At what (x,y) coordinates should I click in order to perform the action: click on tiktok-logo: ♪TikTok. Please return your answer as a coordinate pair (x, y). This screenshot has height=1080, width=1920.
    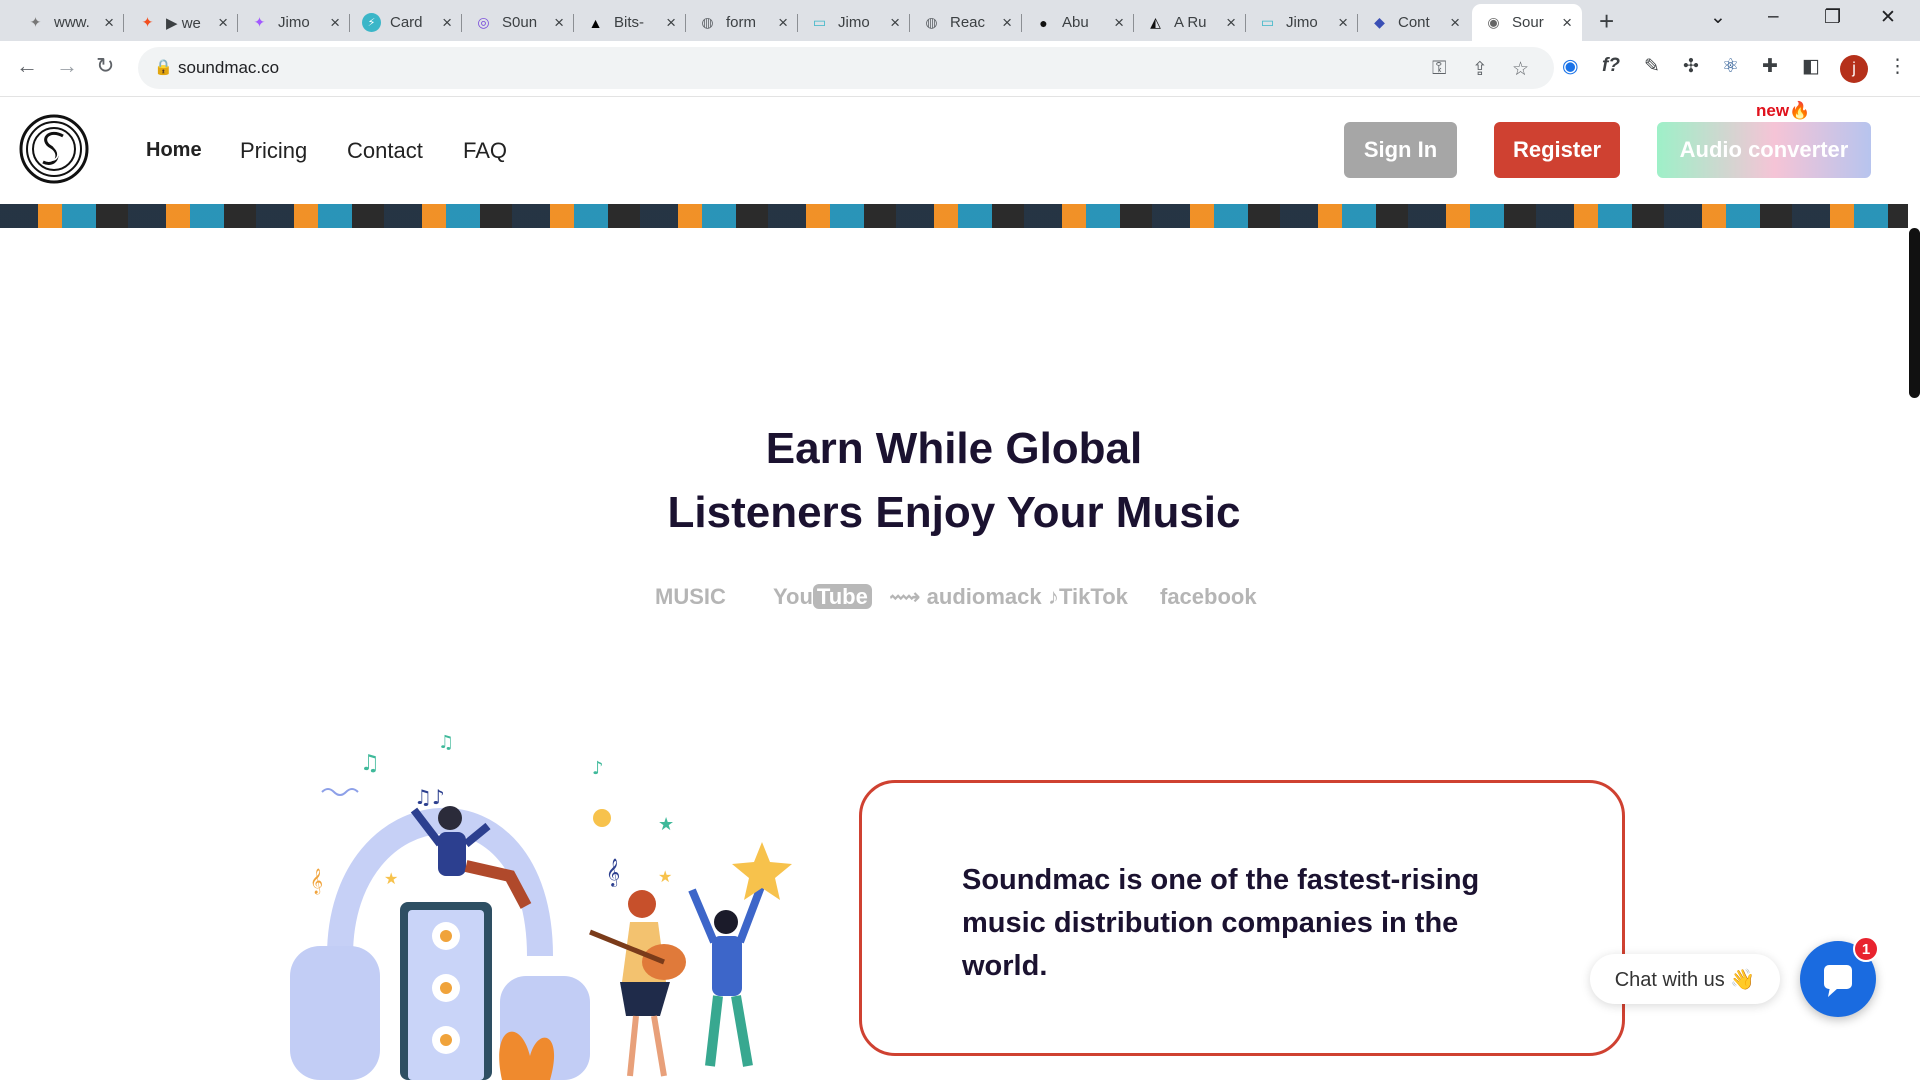
    Looking at the image, I should click on (1088, 596).